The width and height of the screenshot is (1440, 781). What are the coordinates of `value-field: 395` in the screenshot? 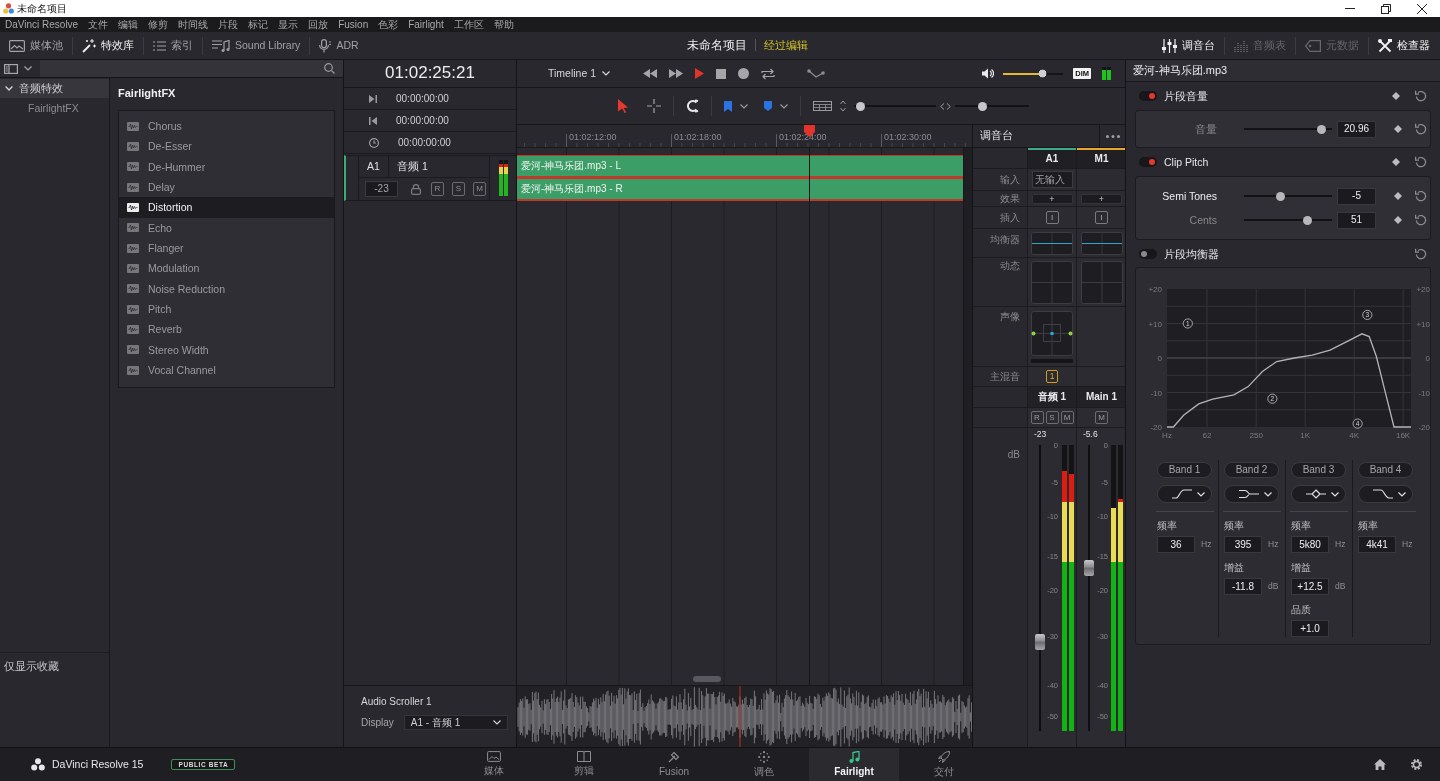 It's located at (1243, 544).